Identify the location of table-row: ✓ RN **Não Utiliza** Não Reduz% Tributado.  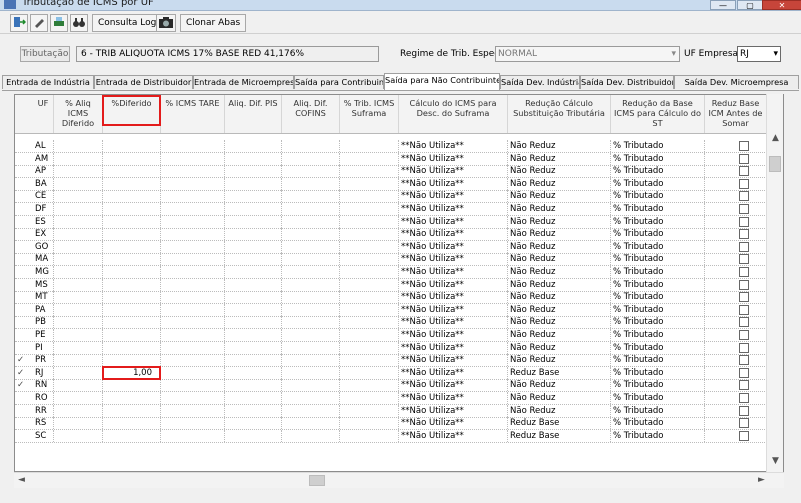
(391, 386).